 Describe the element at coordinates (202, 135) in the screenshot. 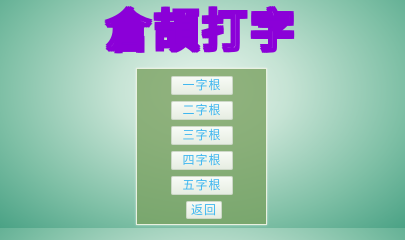

I see `three-root-button: 三字根` at that location.